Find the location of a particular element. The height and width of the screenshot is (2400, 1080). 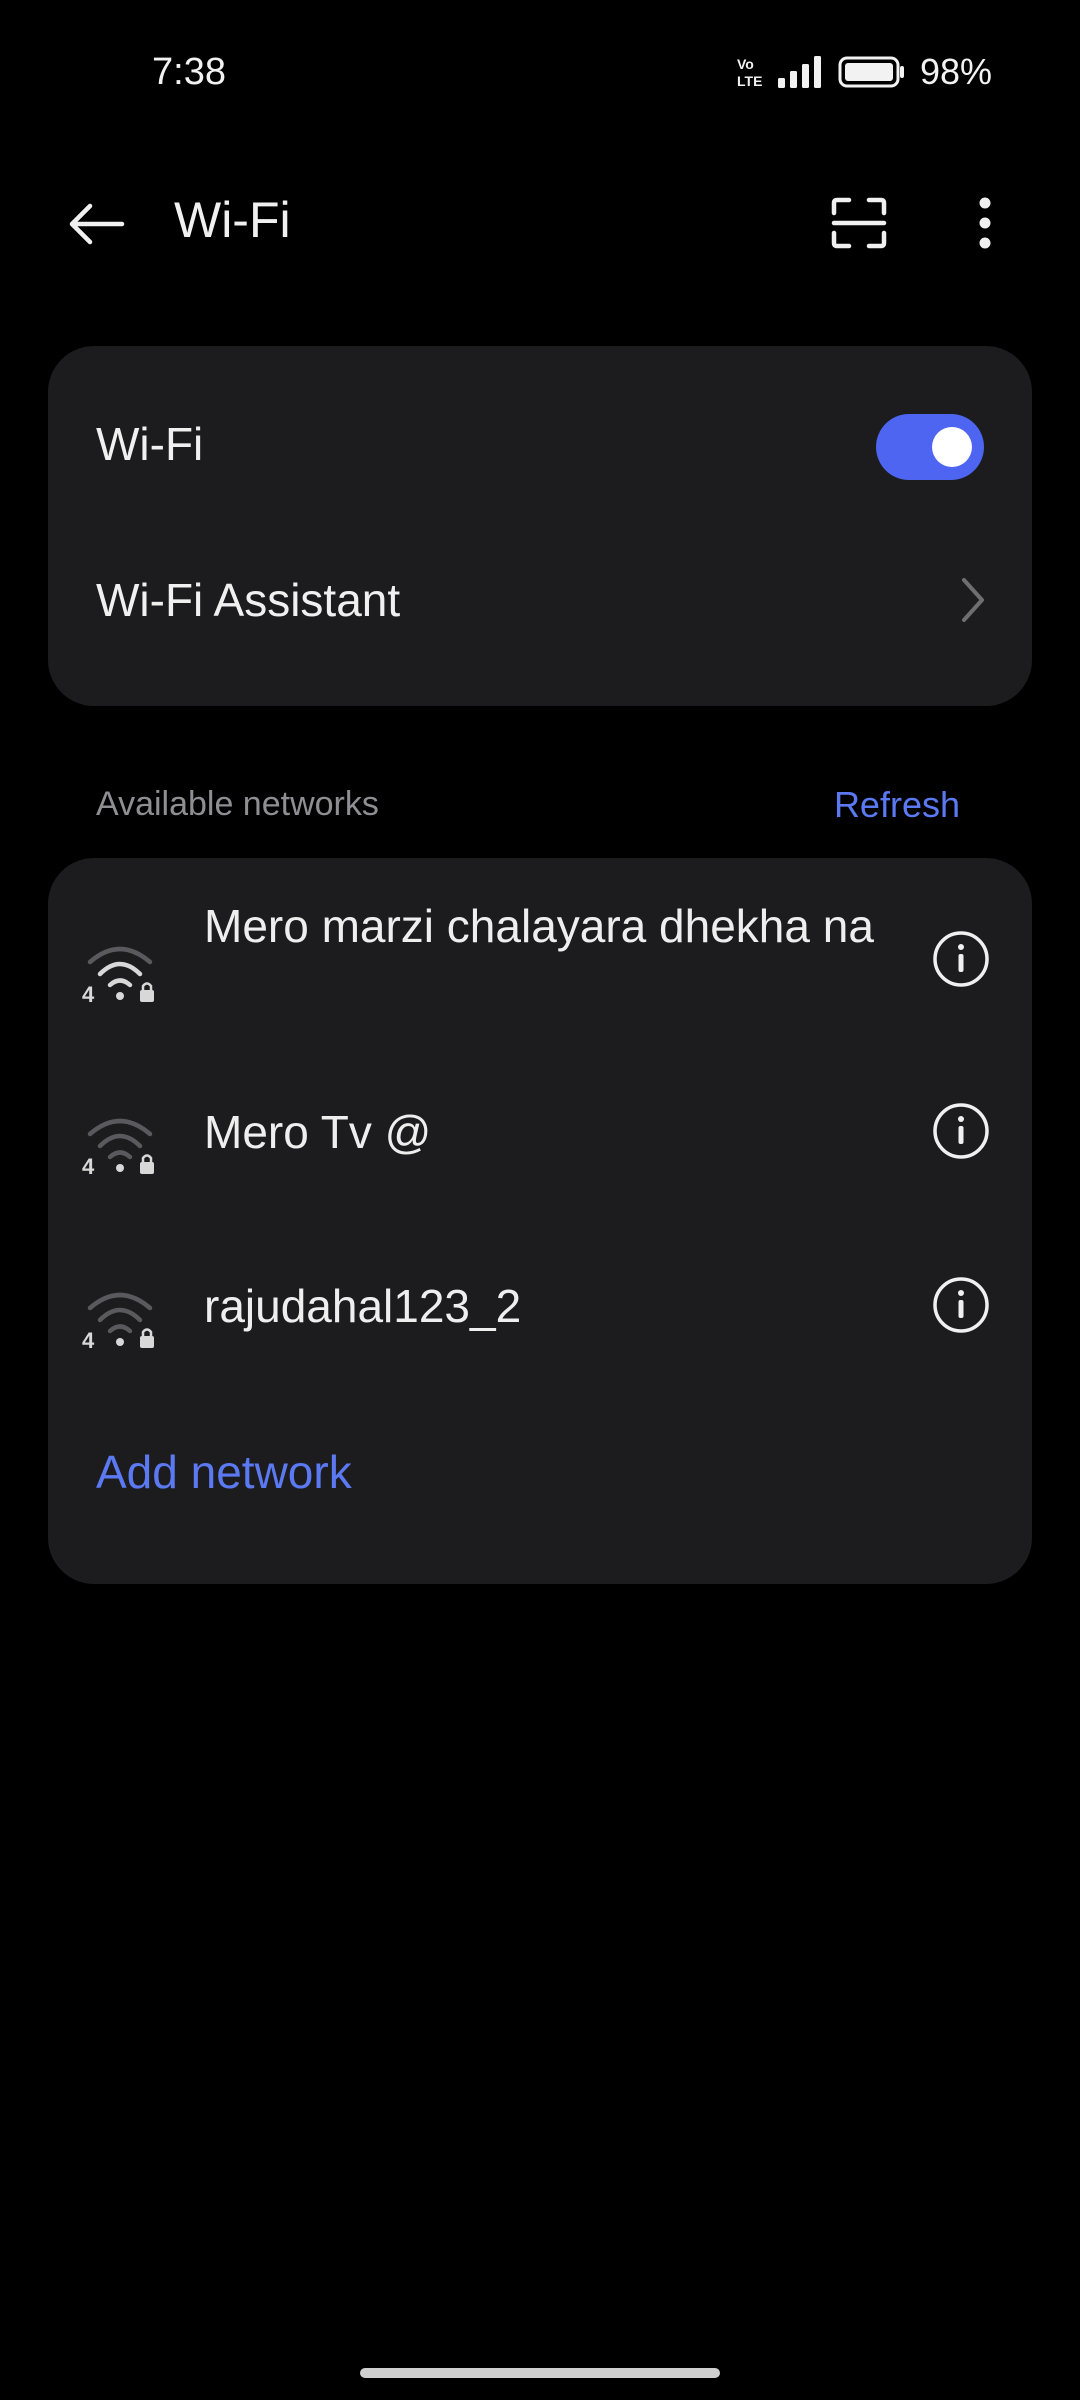

svg-text: LTE is located at coordinates (749, 81).